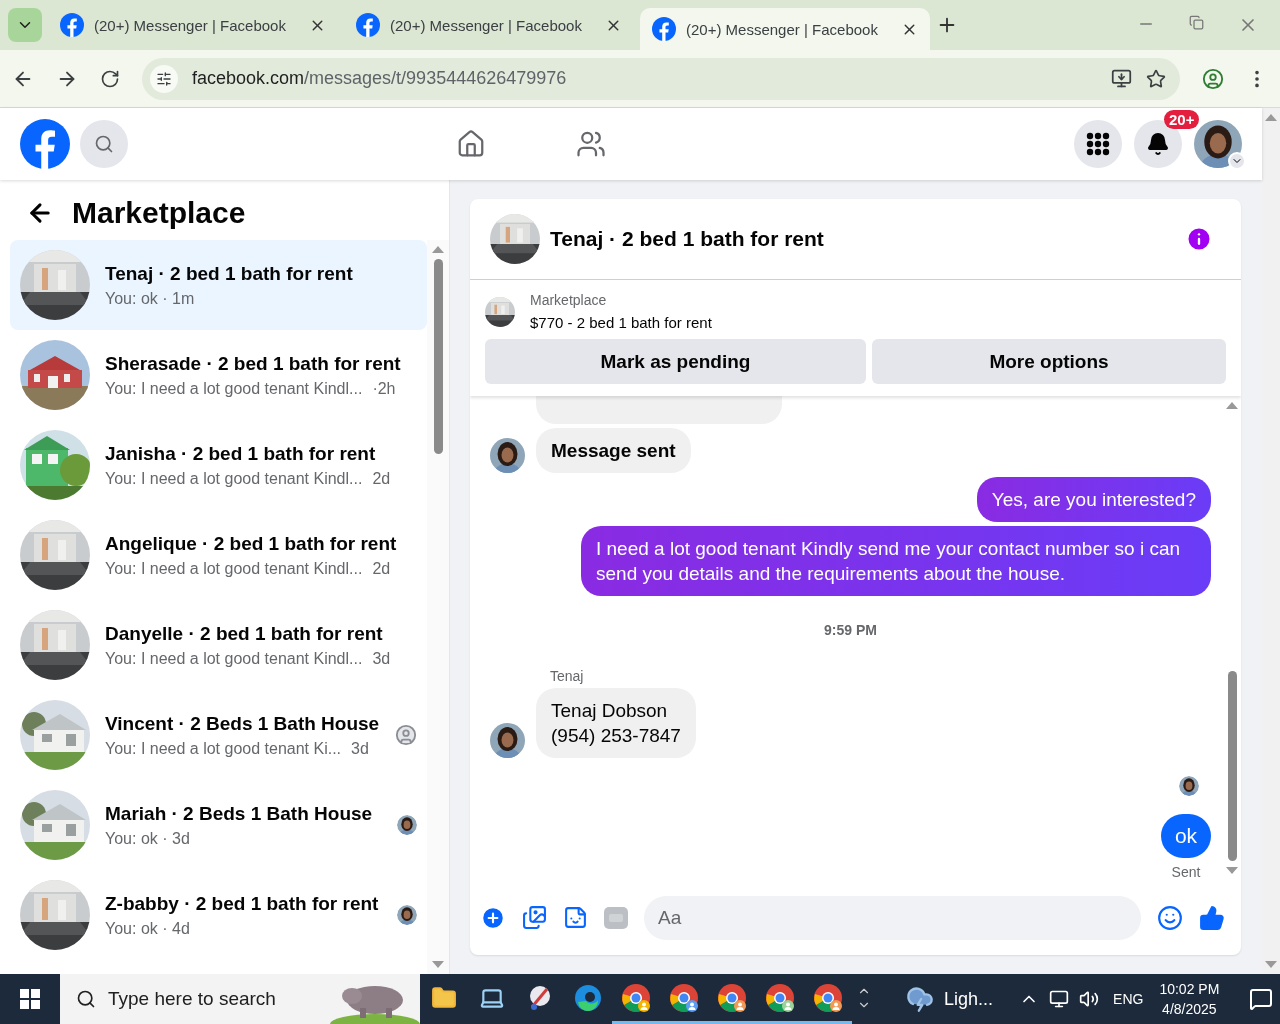 Image resolution: width=1280 pixels, height=1024 pixels. Describe the element at coordinates (534, 917) in the screenshot. I see `photo-icon` at that location.